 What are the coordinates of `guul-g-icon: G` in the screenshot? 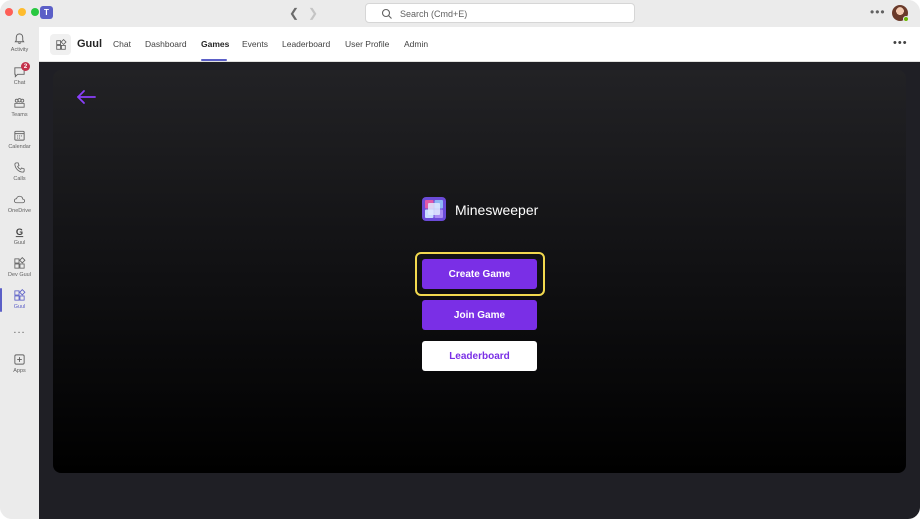 It's located at (19, 232).